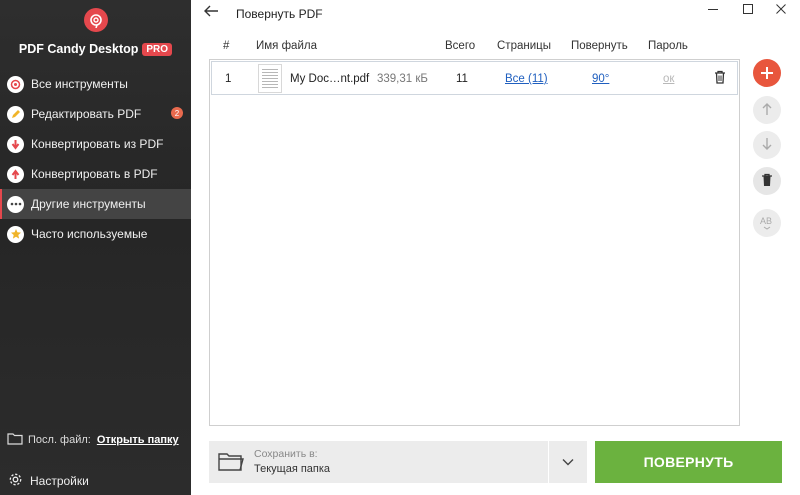 This screenshot has height=495, width=800. Describe the element at coordinates (157, 49) in the screenshot. I see `pro-badge: PRO` at that location.